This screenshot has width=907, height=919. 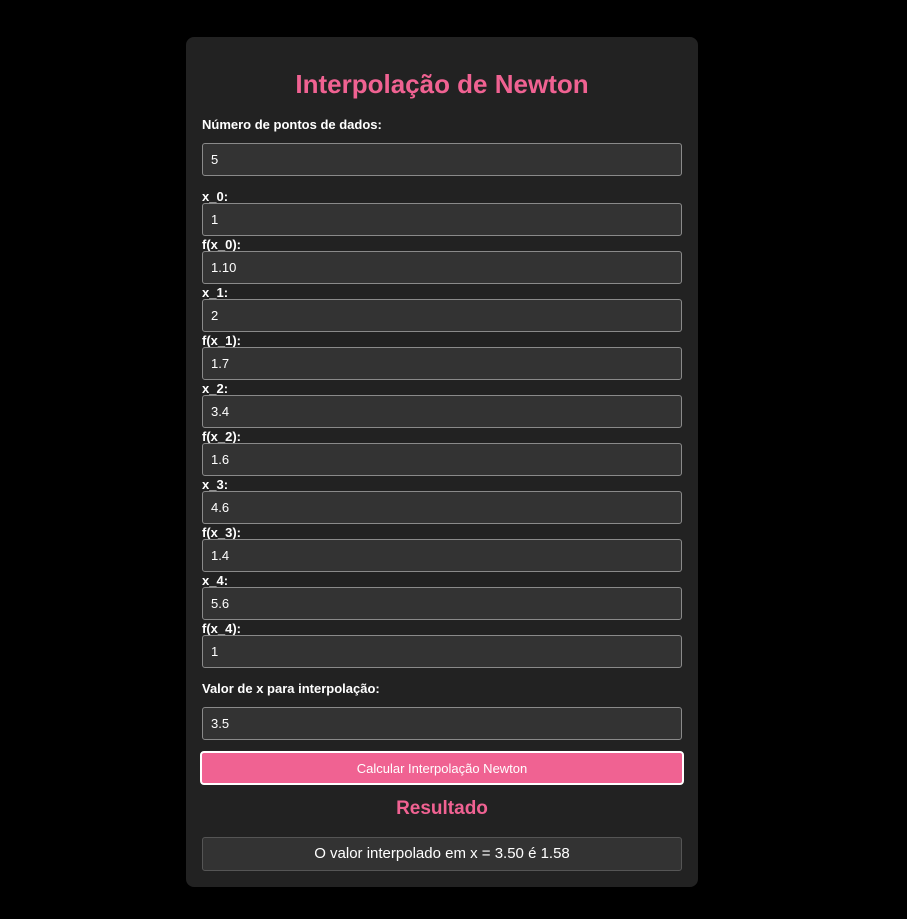 I want to click on fx4-label: f(x_4):, so click(x=222, y=628).